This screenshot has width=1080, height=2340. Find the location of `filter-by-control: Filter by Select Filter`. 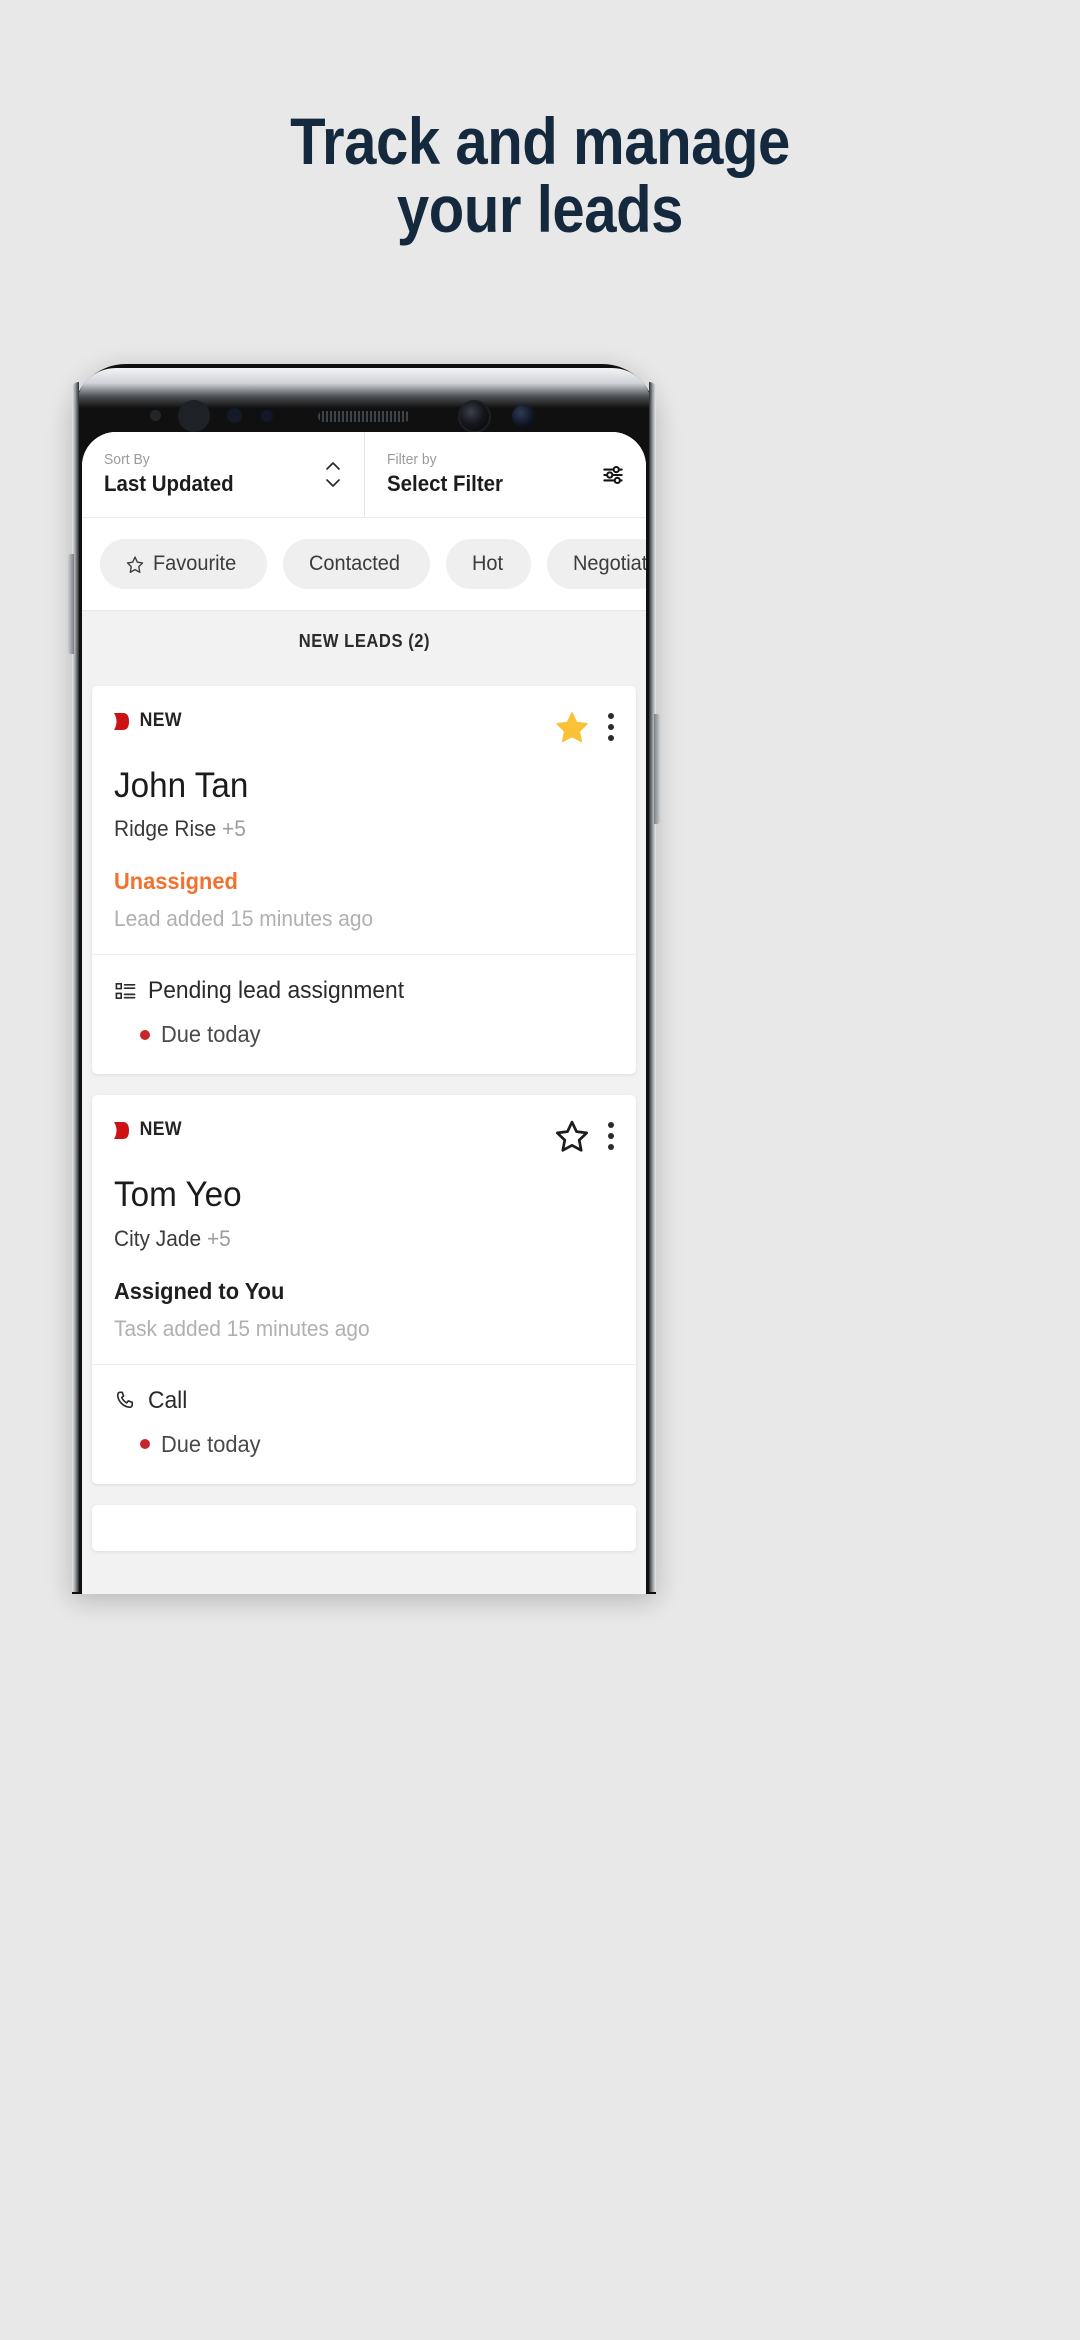

filter-by-control: Filter by Select Filter is located at coordinates (505, 474).